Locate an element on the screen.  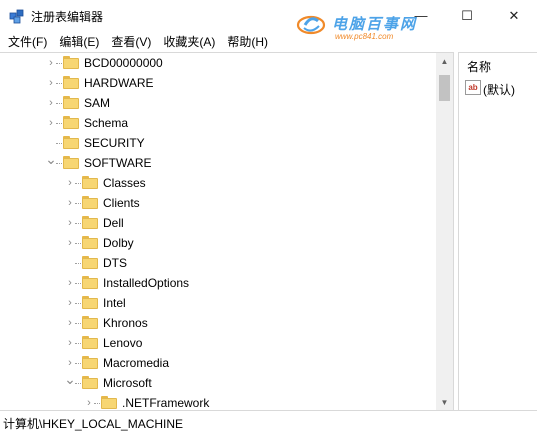
close-button: ✕ is located at coordinates (514, 15).